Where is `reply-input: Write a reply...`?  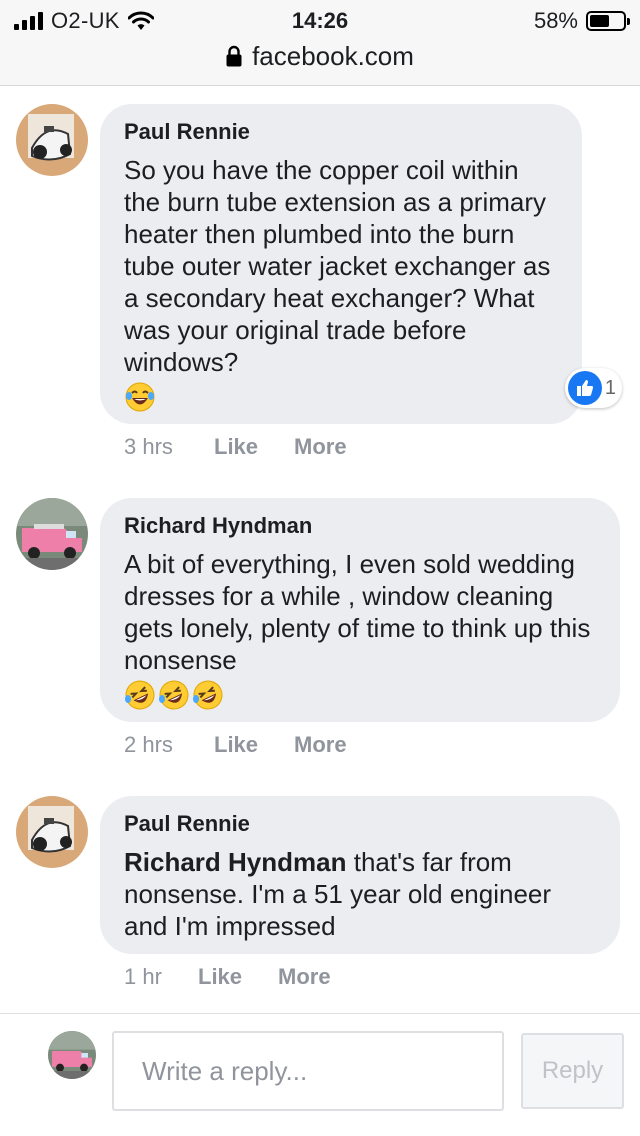
reply-input: Write a reply... is located at coordinates (308, 1071).